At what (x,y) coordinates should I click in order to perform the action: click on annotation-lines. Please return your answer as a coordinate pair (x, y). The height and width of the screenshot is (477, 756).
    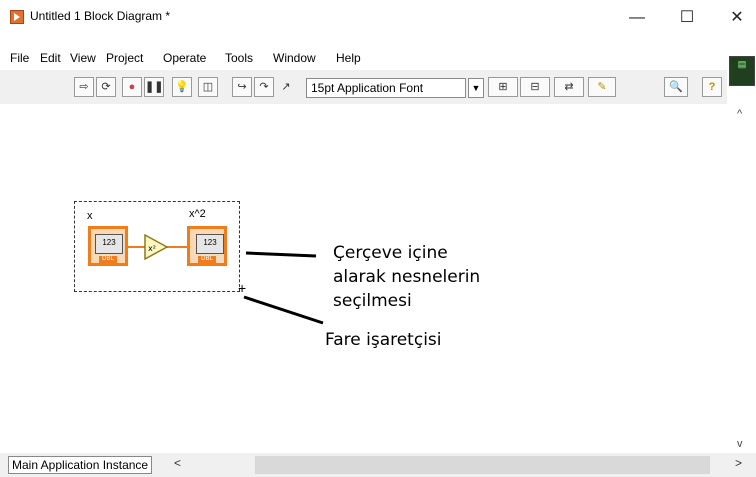
    Looking at the image, I should click on (283, 288).